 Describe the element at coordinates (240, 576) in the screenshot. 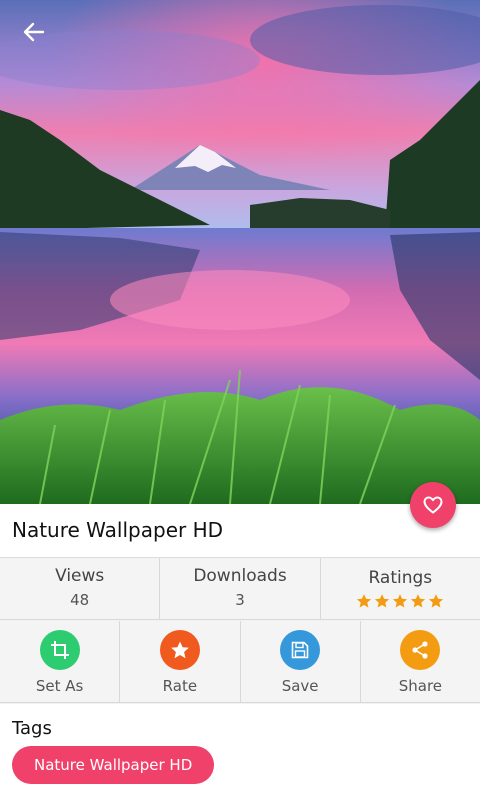

I see `downloads-label: Downloads` at that location.